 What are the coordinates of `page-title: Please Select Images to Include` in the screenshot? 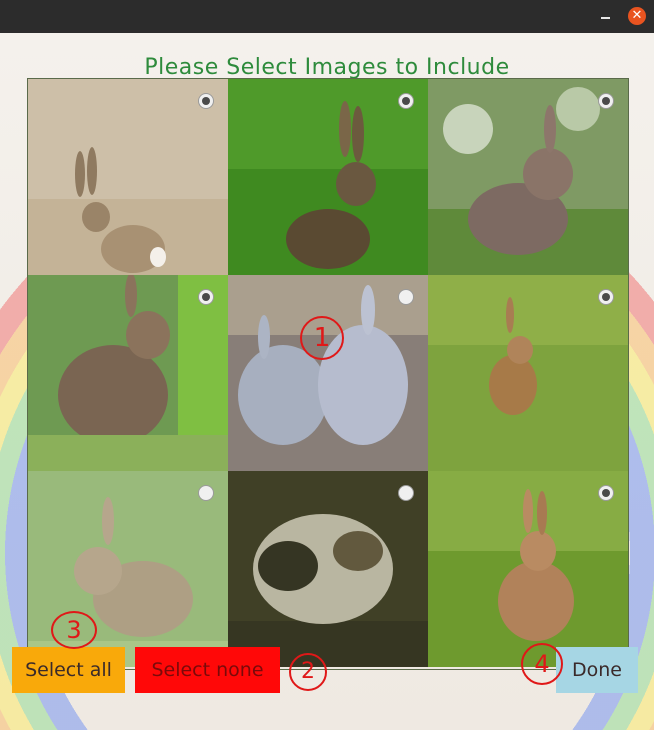 It's located at (327, 67).